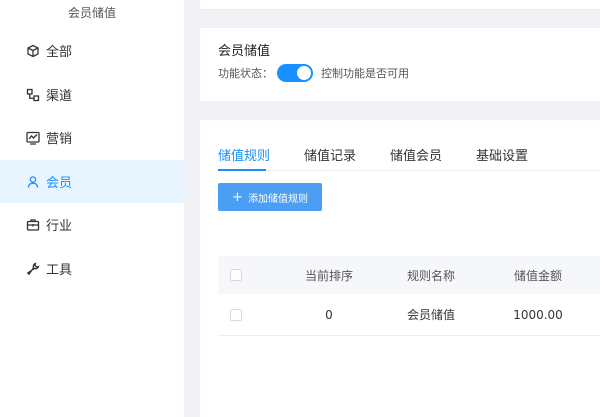 The height and width of the screenshot is (417, 600). What do you see at coordinates (92, 181) in the screenshot?
I see `sidebar-item-member: 会员` at bounding box center [92, 181].